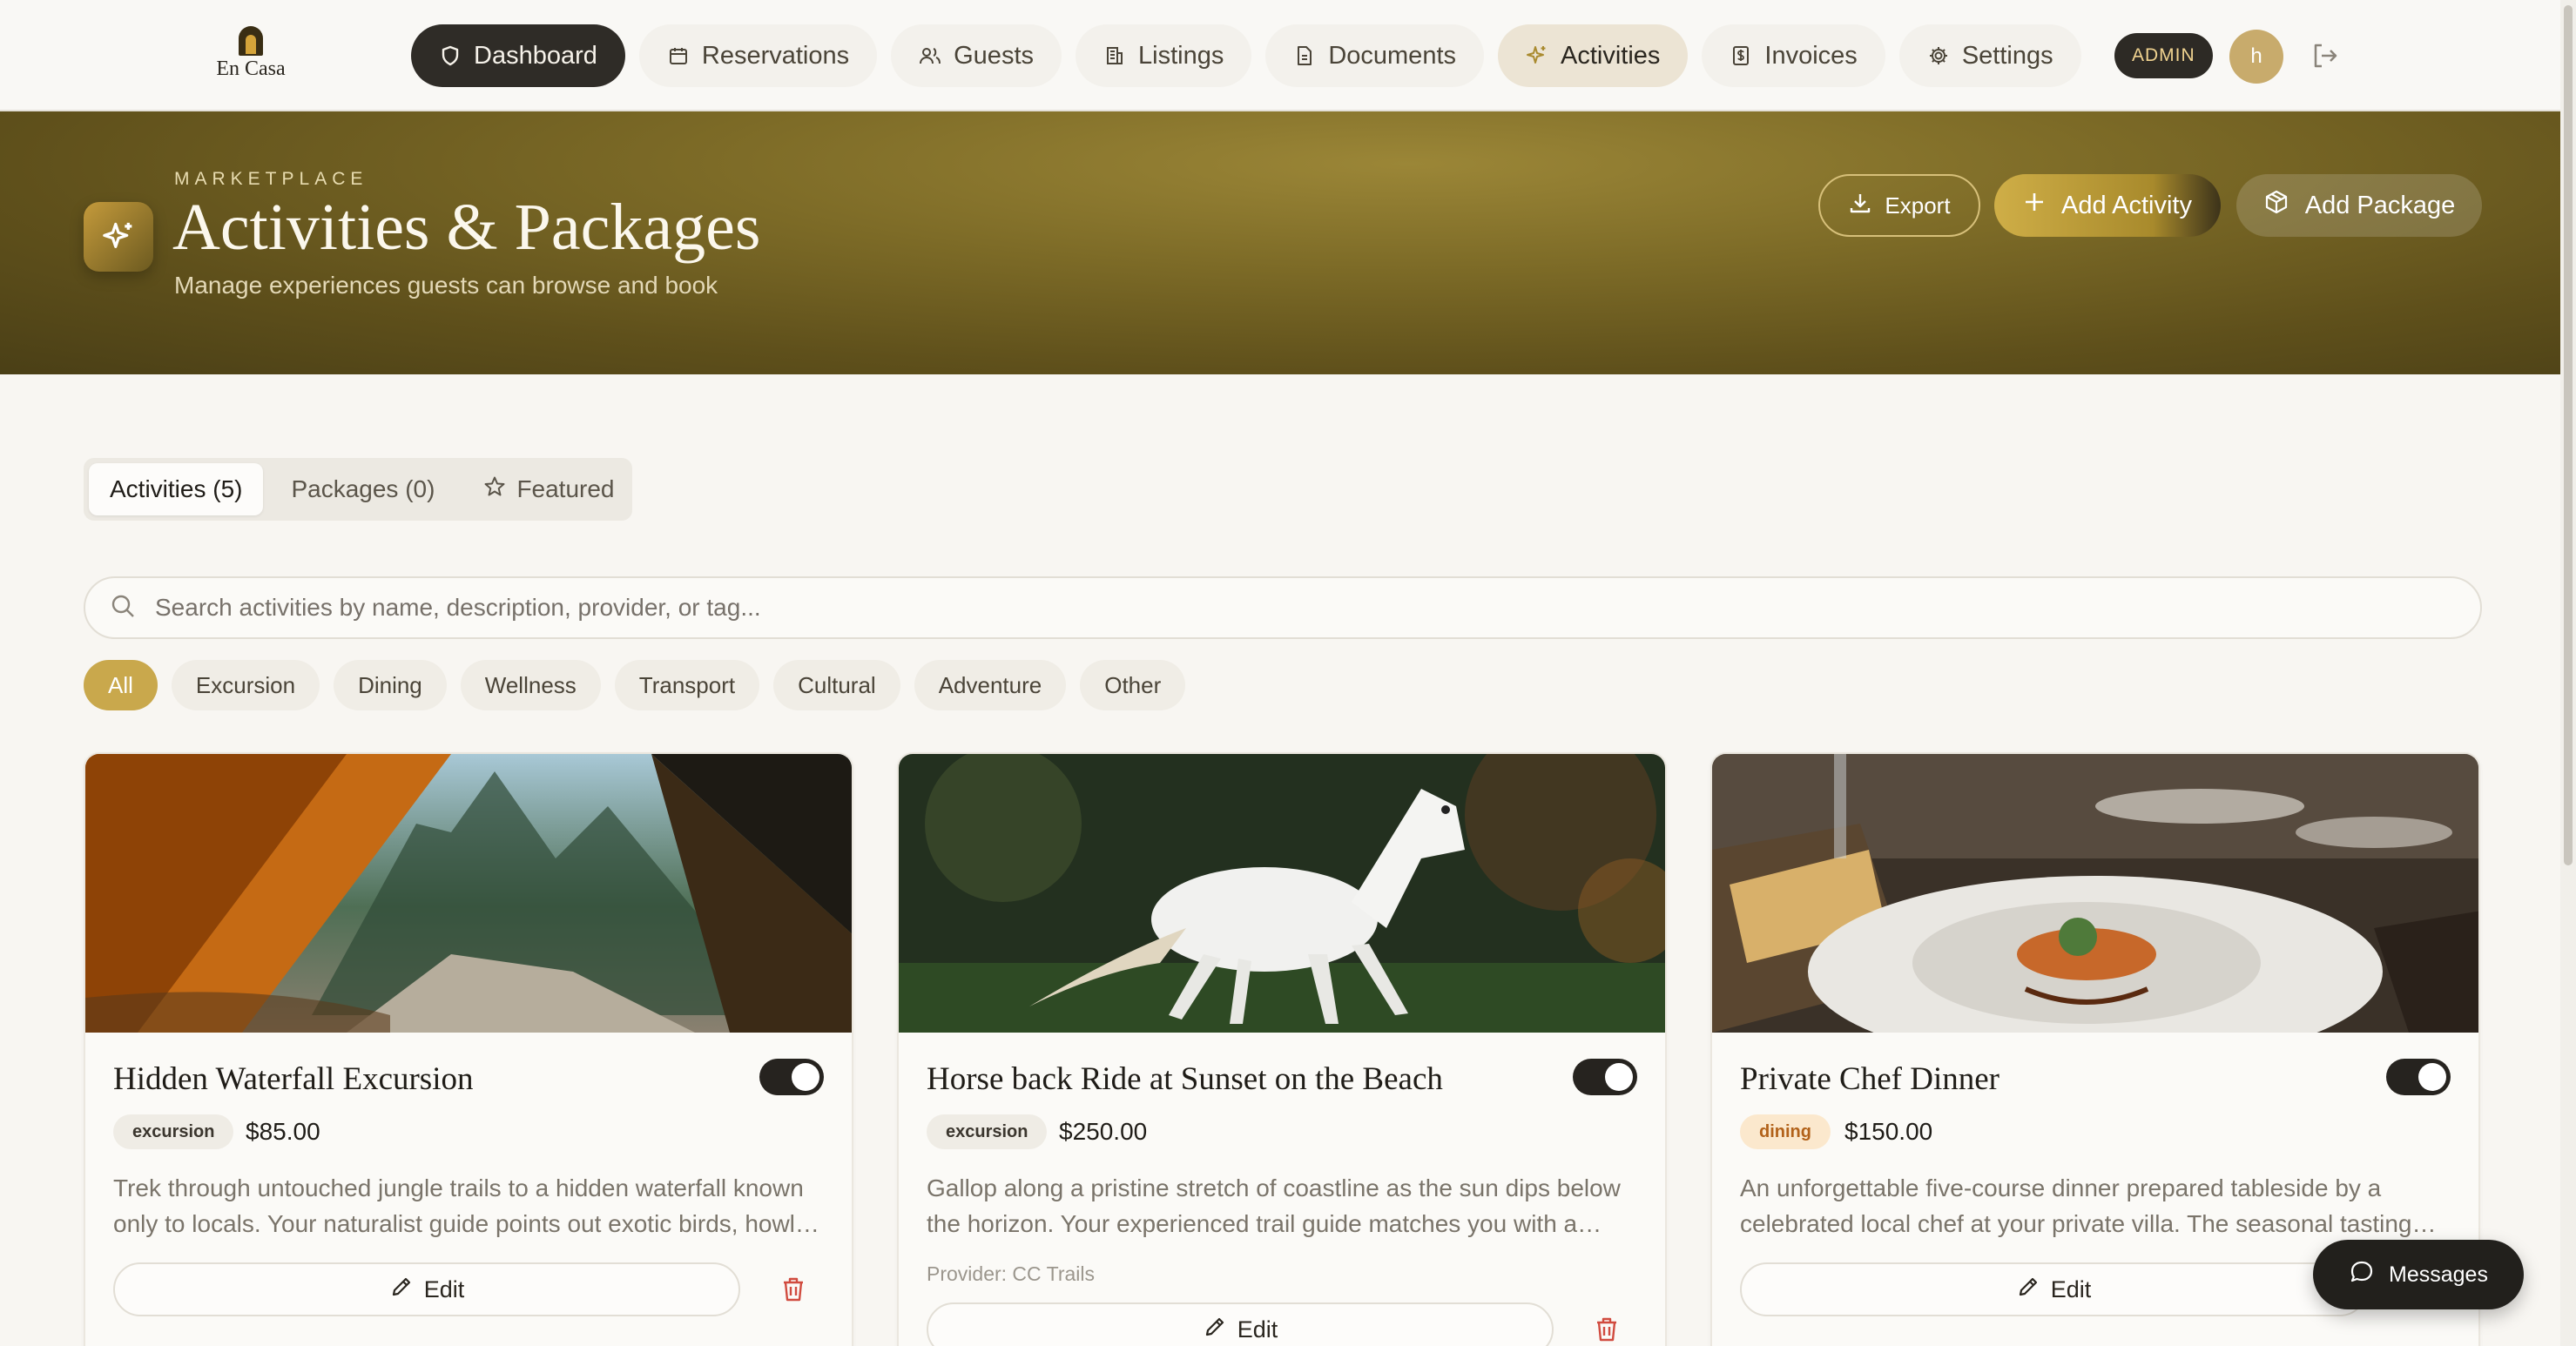 The width and height of the screenshot is (2576, 1346). Describe the element at coordinates (283, 1131) in the screenshot. I see `activity-price: $85.00` at that location.